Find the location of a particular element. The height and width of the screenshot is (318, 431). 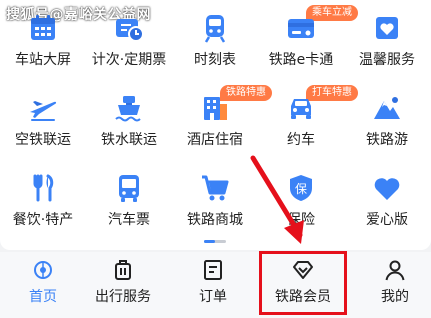

service-label: 时刻表 is located at coordinates (215, 60).